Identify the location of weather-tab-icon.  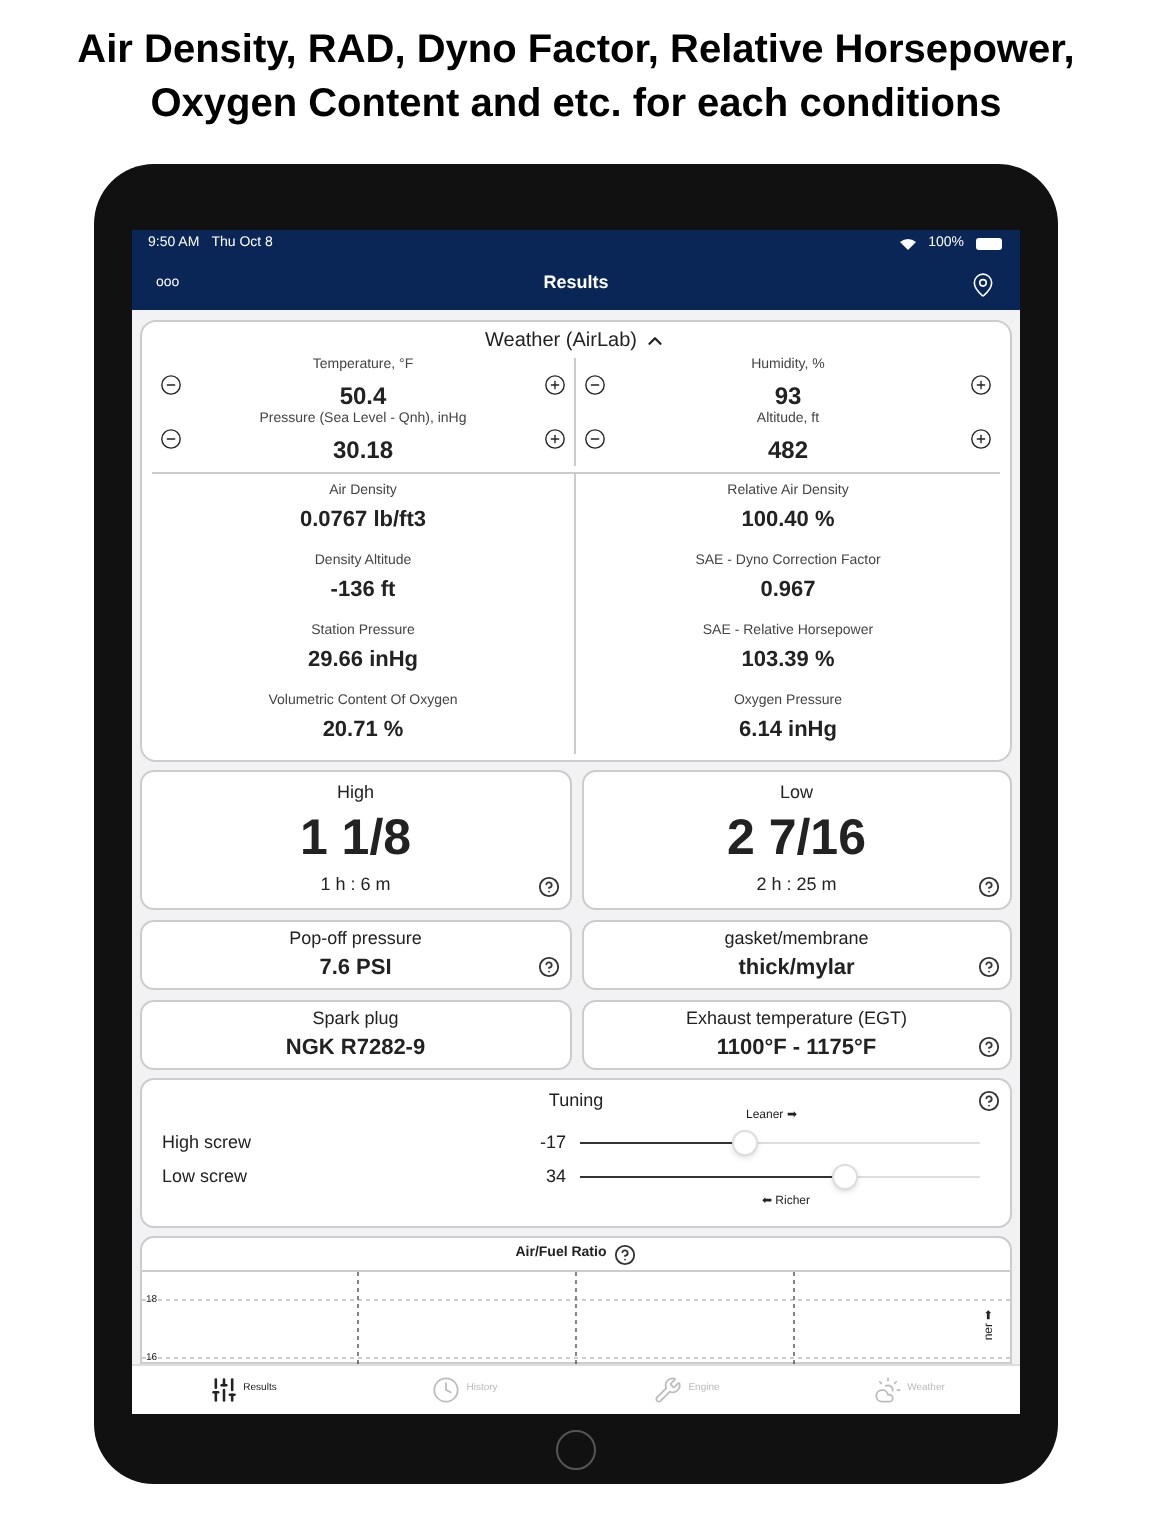
(887, 1390).